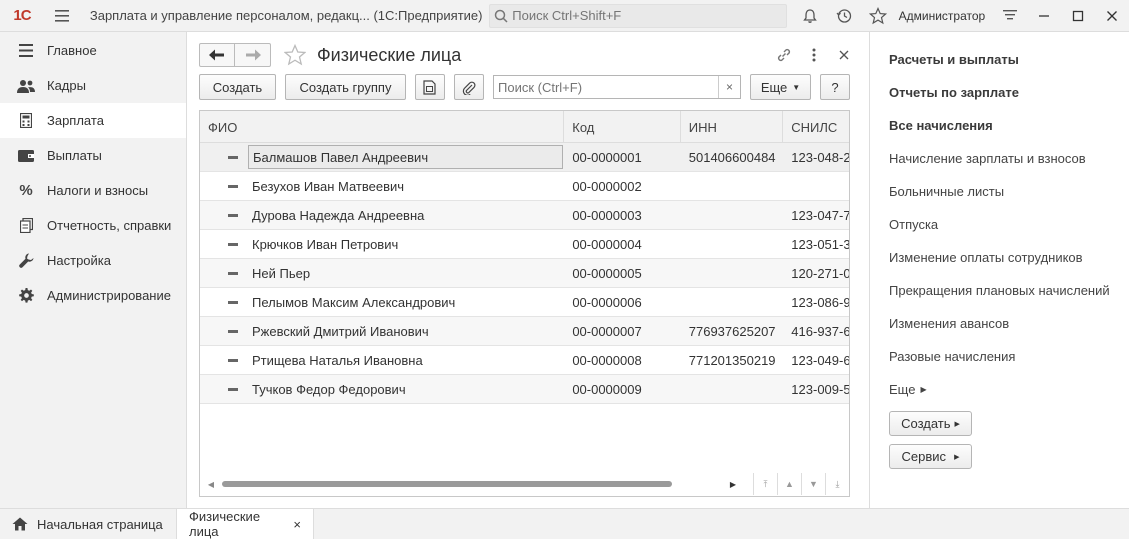 This screenshot has height=539, width=1129. Describe the element at coordinates (1009, 158) in the screenshot. I see `link-salary-accrual: Начисление зарплаты и взносов` at that location.